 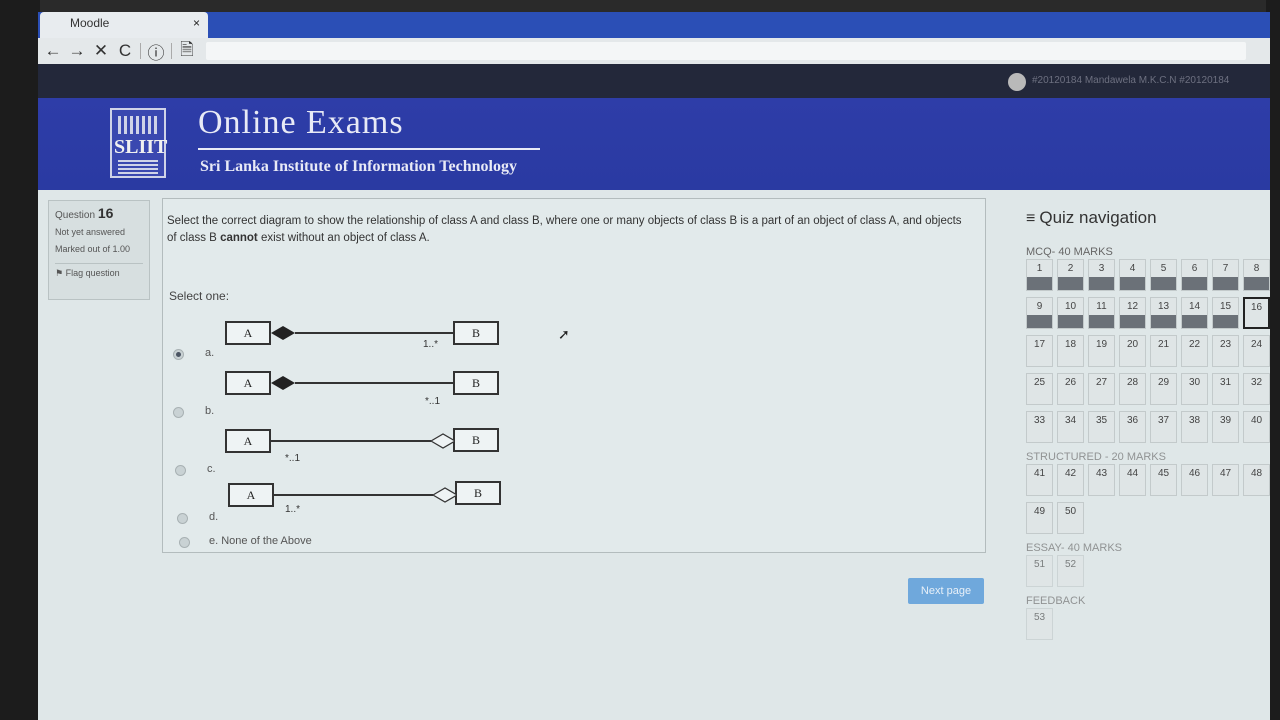 What do you see at coordinates (1070, 518) in the screenshot?
I see `quiz-nav-button: 50` at bounding box center [1070, 518].